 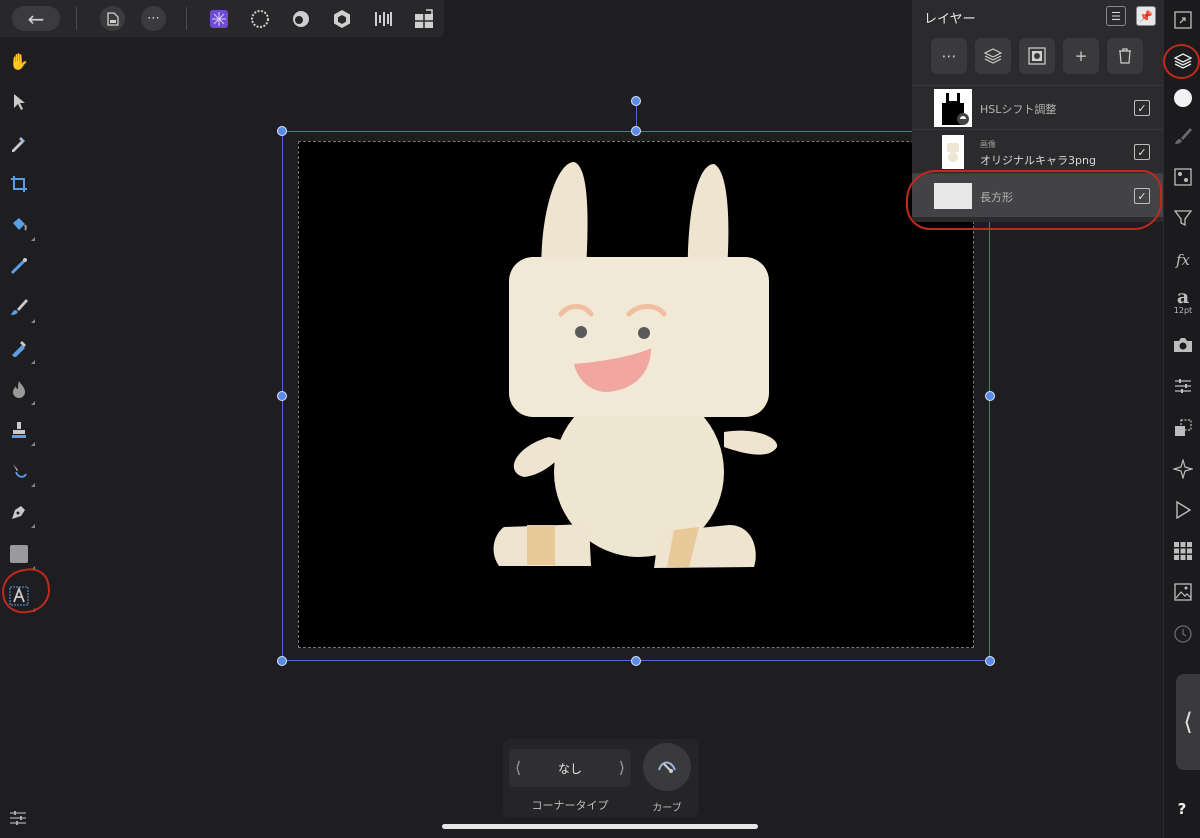 I want to click on photo-persona-button, so click(x=219, y=18).